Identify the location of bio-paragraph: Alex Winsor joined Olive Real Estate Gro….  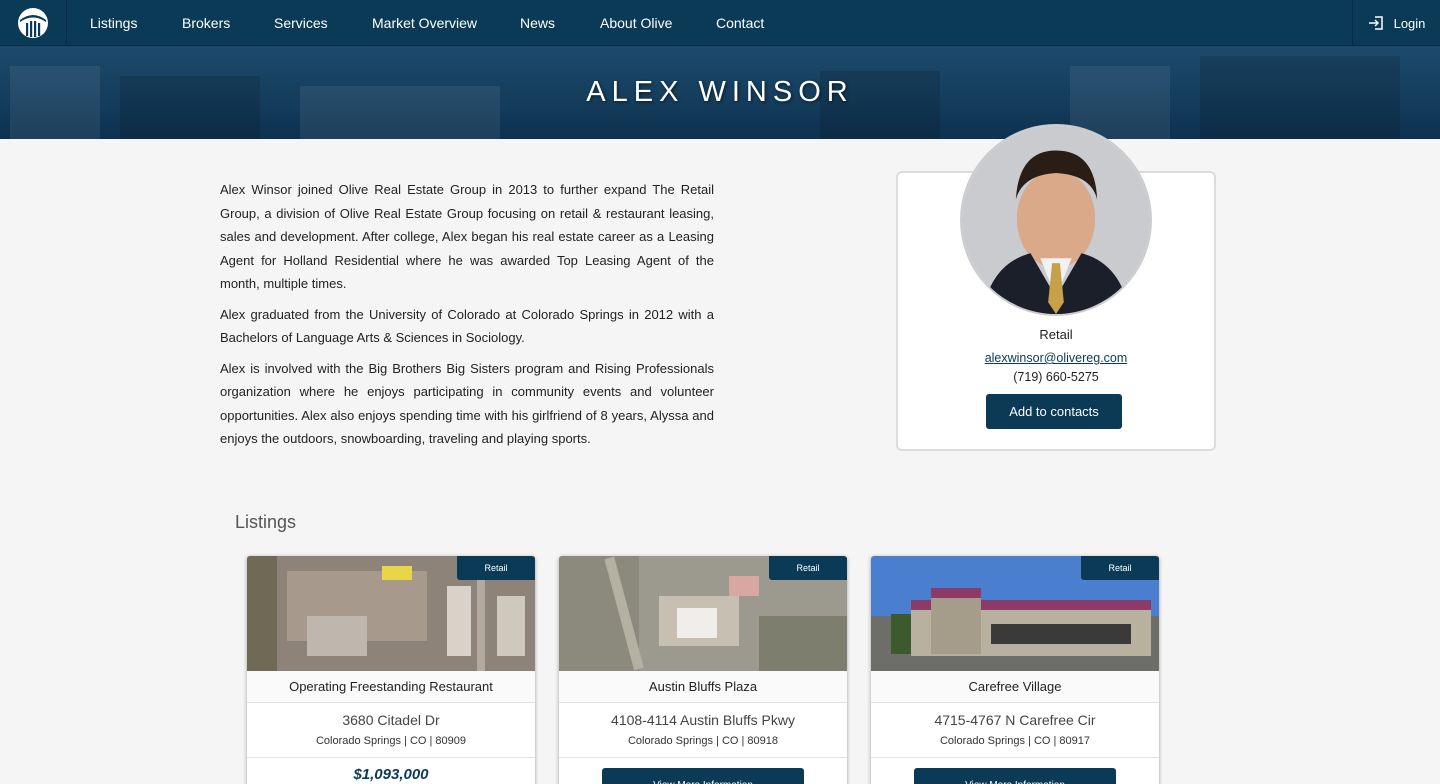
(467, 236).